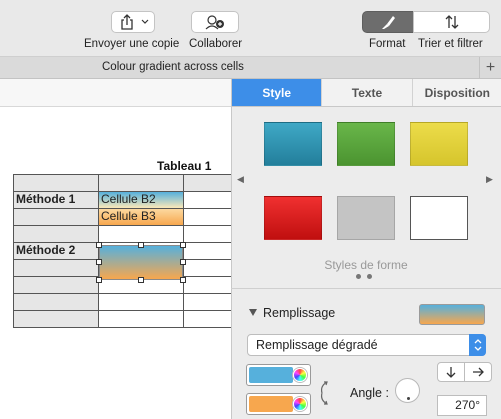 The image size is (501, 419). I want to click on add-tab-button: +, so click(490, 68).